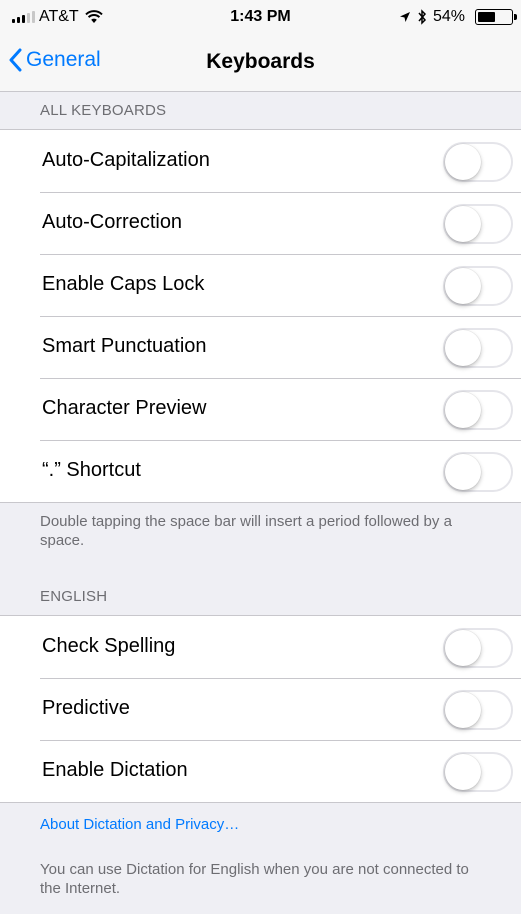 This screenshot has height=914, width=521. I want to click on setting-row-auto-capitalization: Auto-Capitalization, so click(260, 161).